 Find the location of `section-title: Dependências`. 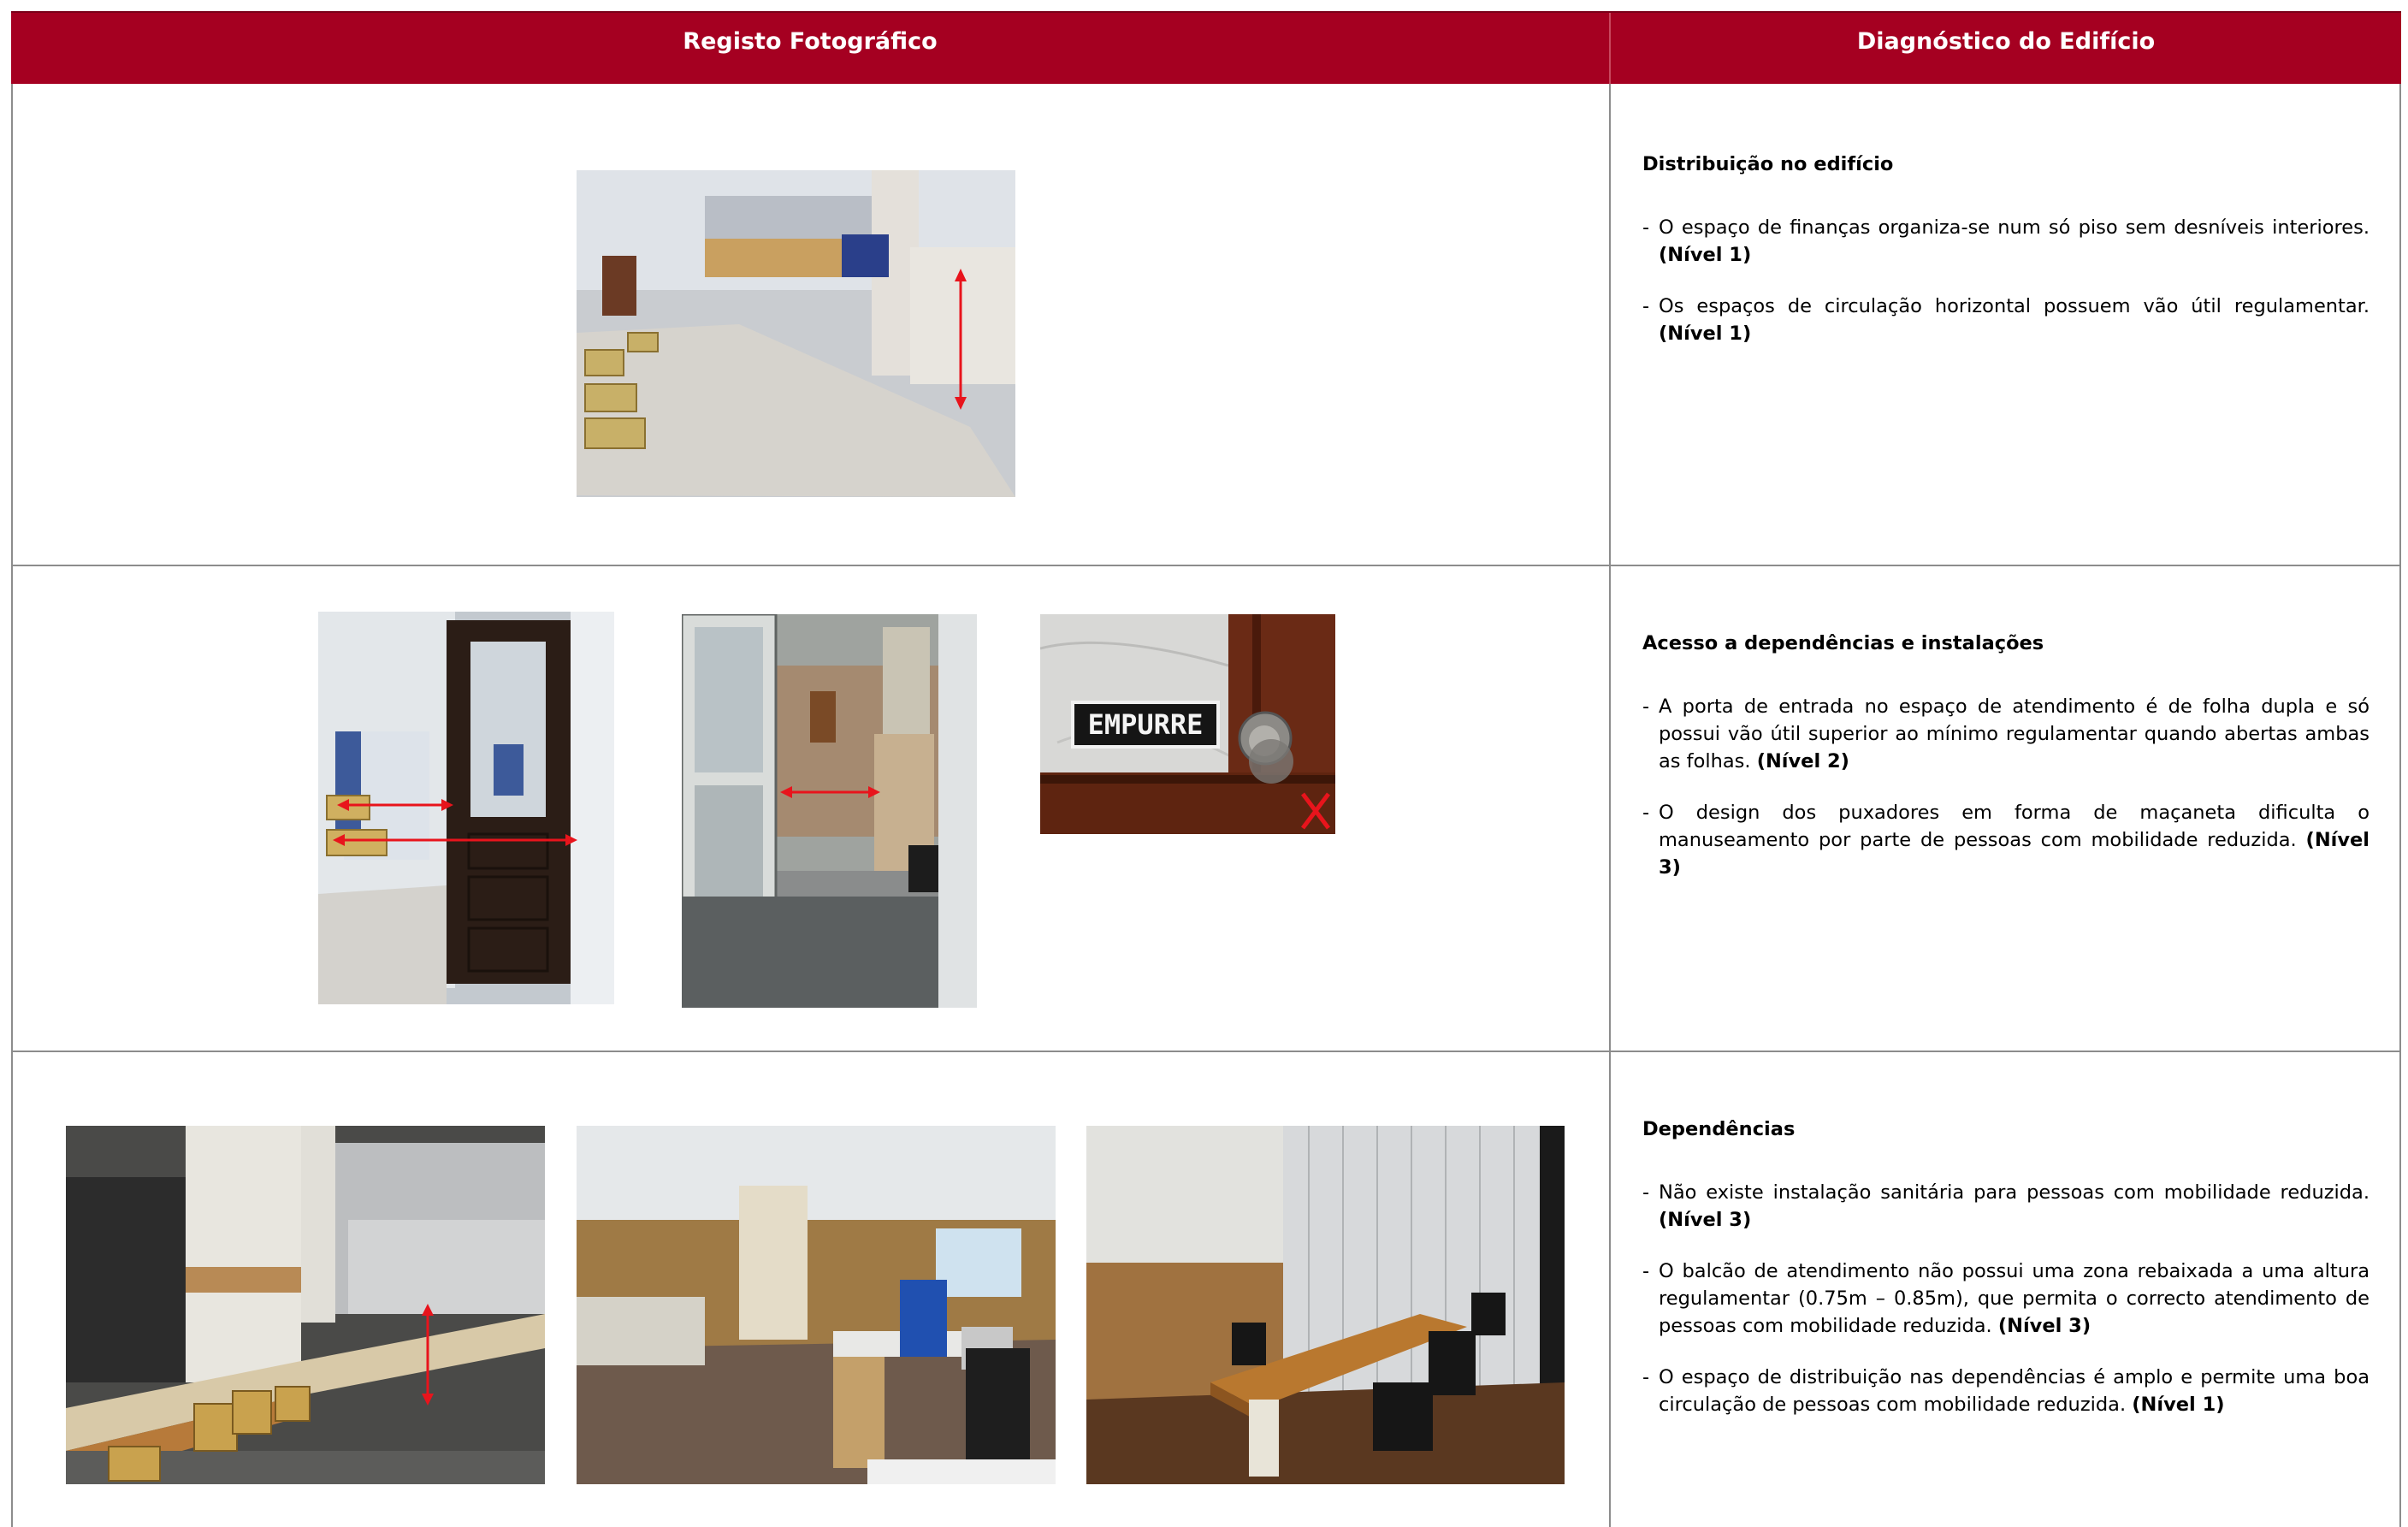

section-title: Dependências is located at coordinates (1719, 1129).